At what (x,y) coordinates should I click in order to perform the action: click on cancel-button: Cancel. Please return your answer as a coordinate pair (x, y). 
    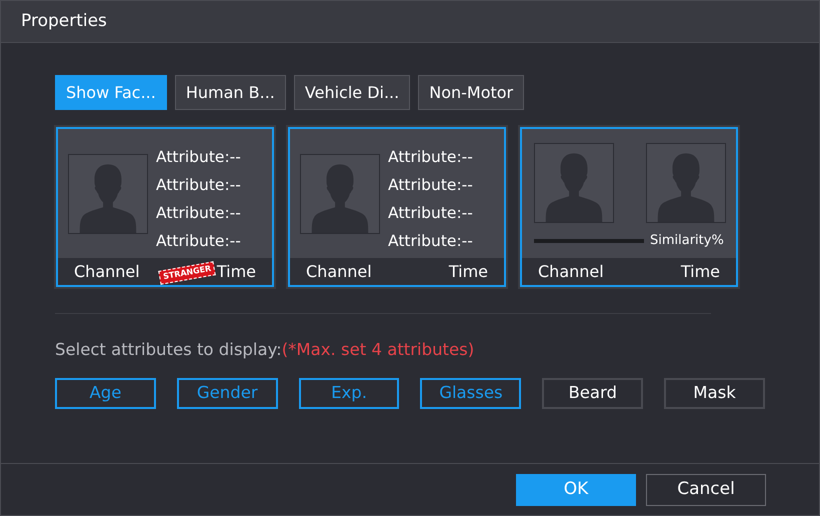
    Looking at the image, I should click on (706, 490).